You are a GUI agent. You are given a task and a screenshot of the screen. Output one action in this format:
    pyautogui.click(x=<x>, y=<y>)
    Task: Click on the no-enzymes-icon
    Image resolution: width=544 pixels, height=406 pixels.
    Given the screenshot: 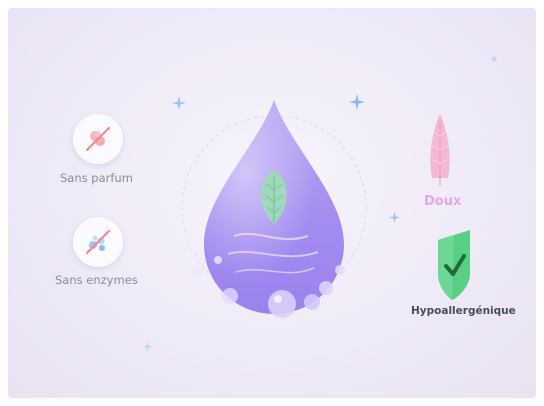 What is the action you would take?
    pyautogui.click(x=98, y=242)
    